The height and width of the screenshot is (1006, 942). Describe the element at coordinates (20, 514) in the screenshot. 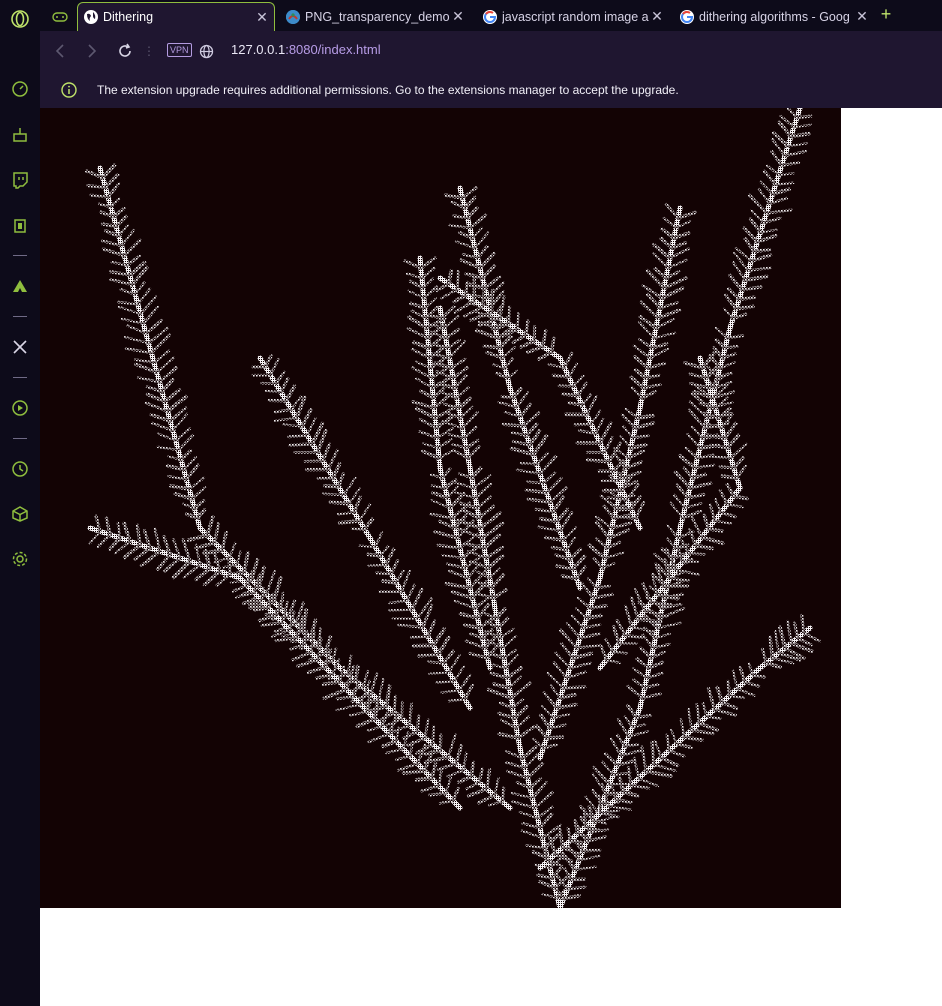

I see `extensions-icon` at that location.